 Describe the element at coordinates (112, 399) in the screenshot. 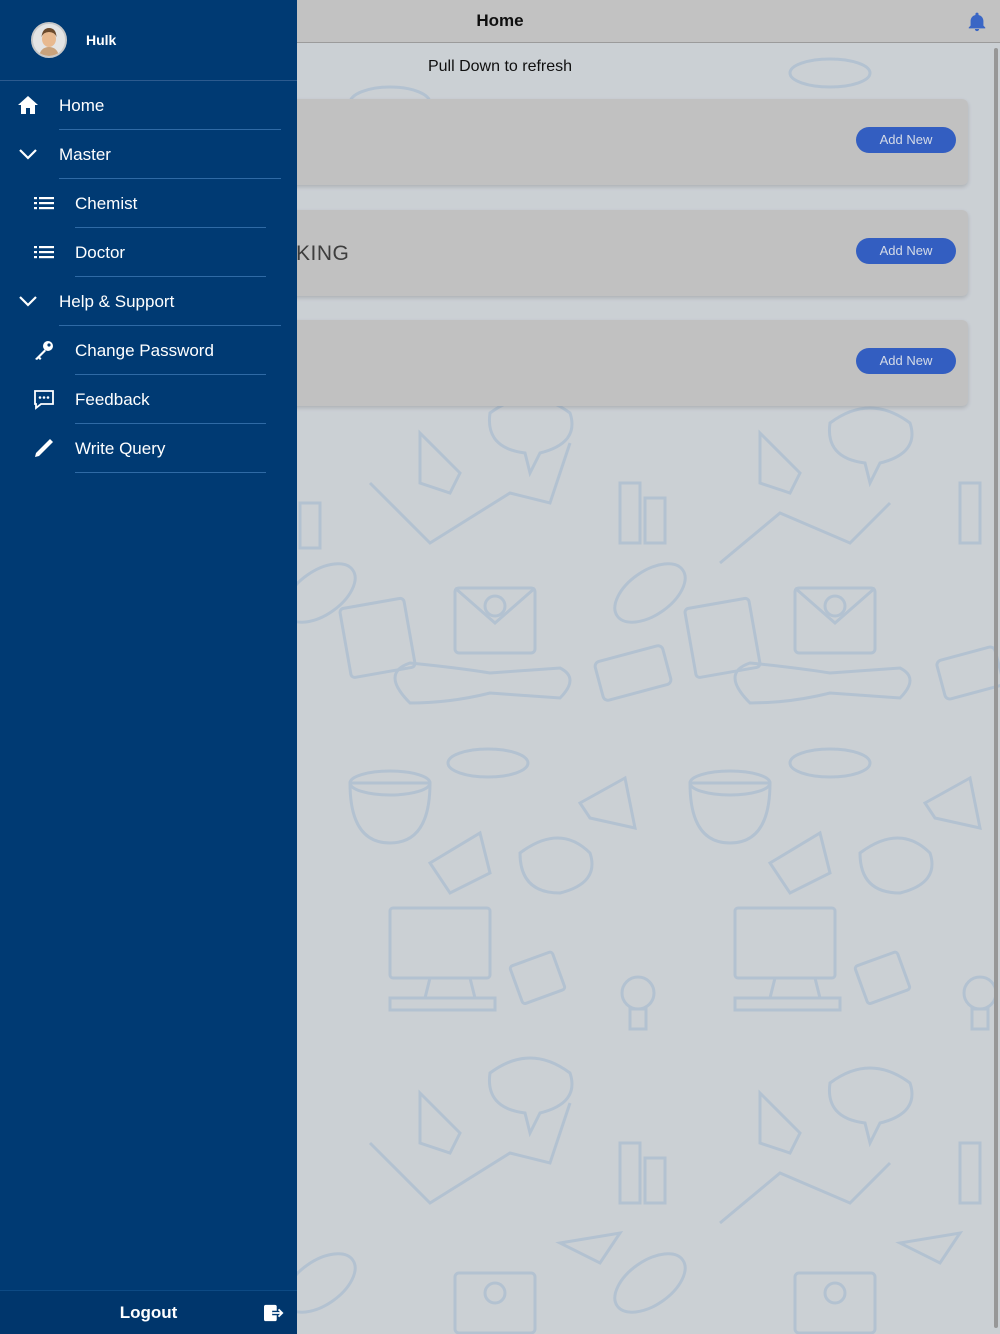

I see `drawer-item-label: Feedback` at that location.